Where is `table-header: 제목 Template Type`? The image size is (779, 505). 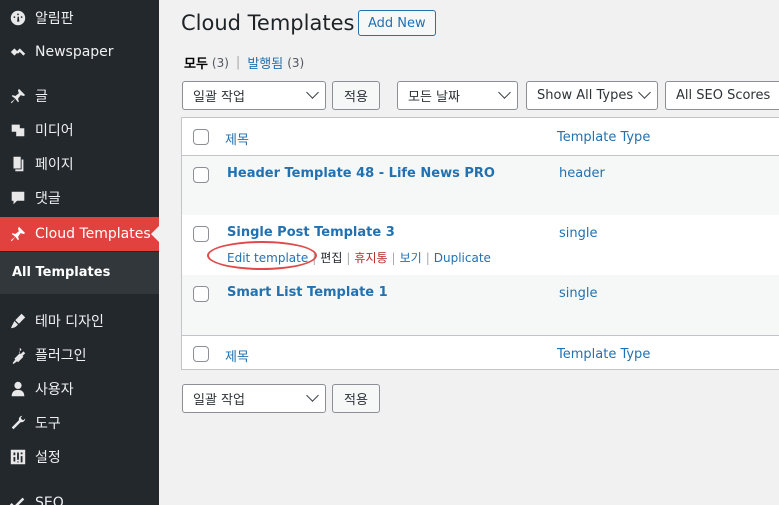 table-header: 제목 Template Type is located at coordinates (480, 137).